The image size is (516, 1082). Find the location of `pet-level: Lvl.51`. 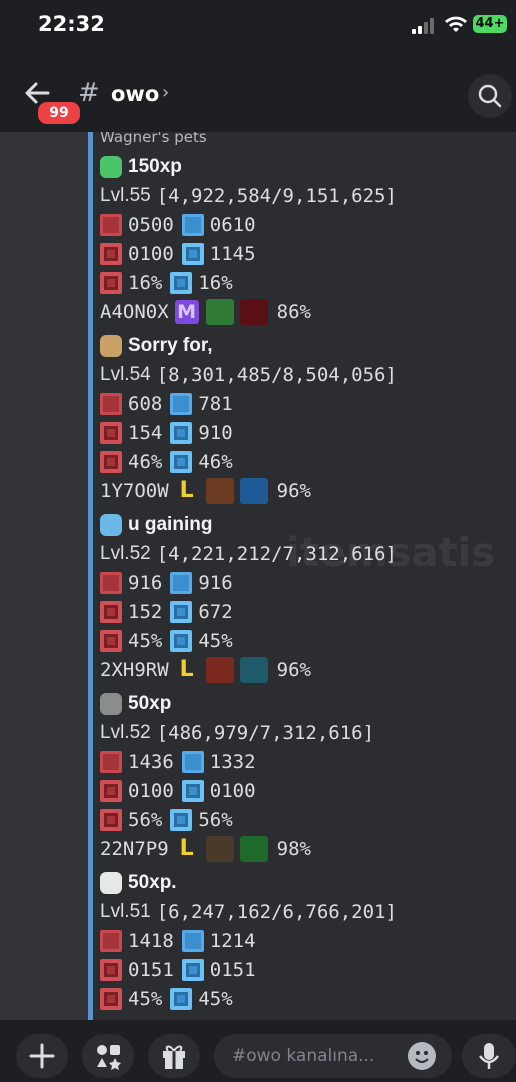

pet-level: Lvl.51 is located at coordinates (125, 911).